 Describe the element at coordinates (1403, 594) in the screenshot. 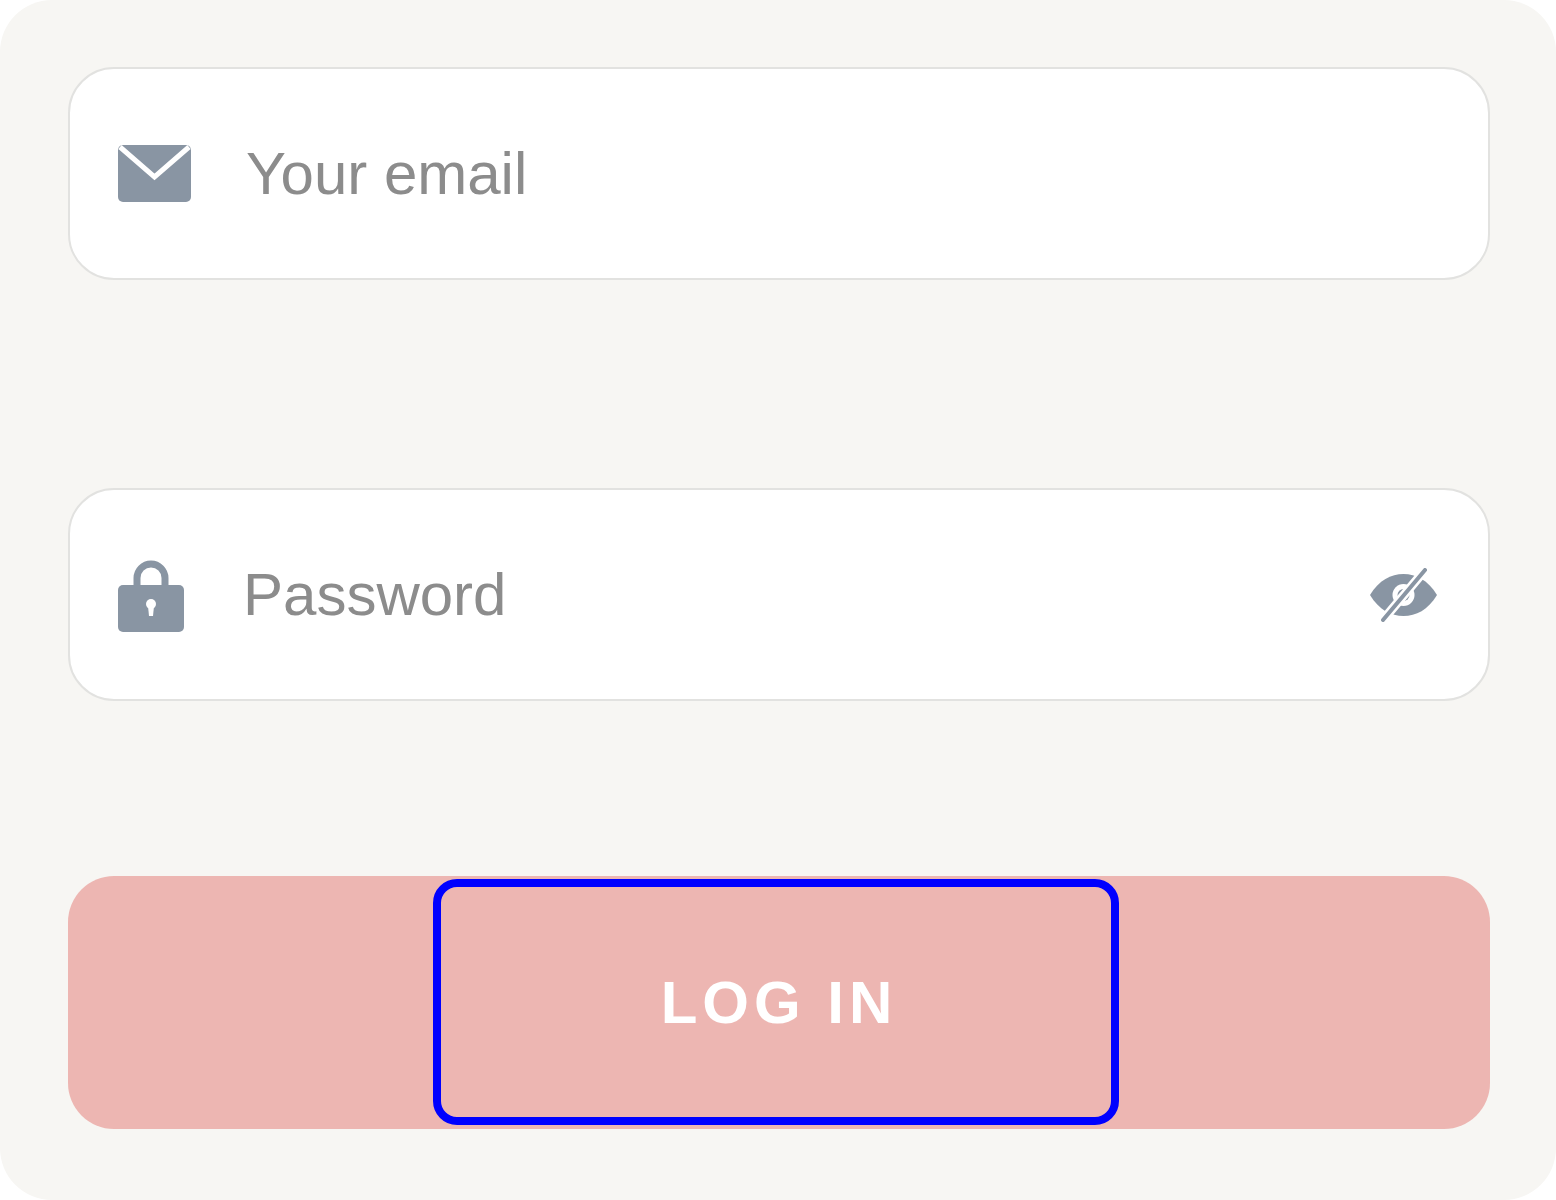

I see `eye-slash-icon` at that location.